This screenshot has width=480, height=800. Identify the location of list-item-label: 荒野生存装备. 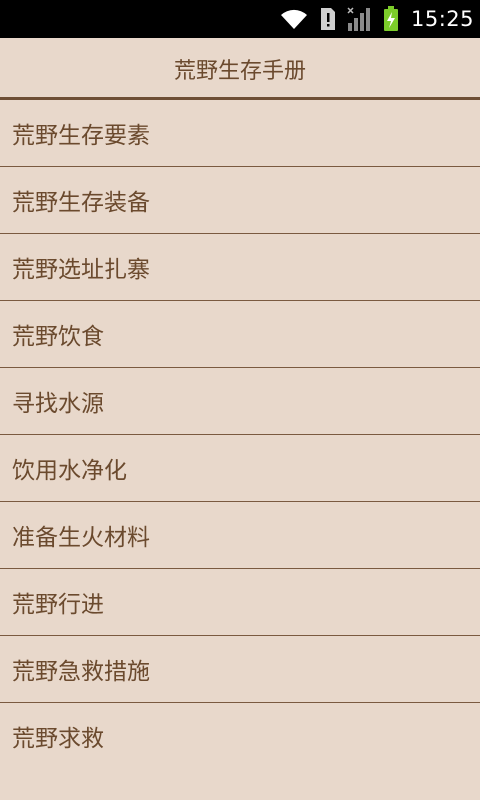
(81, 203).